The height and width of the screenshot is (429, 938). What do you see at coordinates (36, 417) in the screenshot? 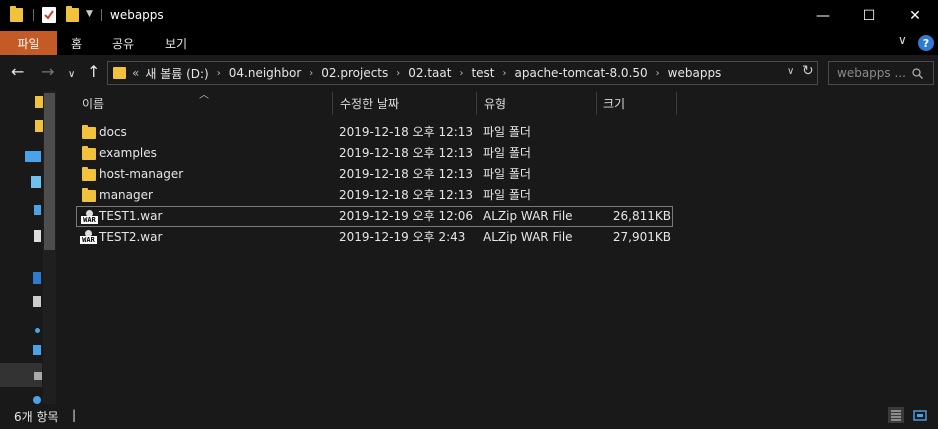
I see `item-count: 6개 항목` at bounding box center [36, 417].